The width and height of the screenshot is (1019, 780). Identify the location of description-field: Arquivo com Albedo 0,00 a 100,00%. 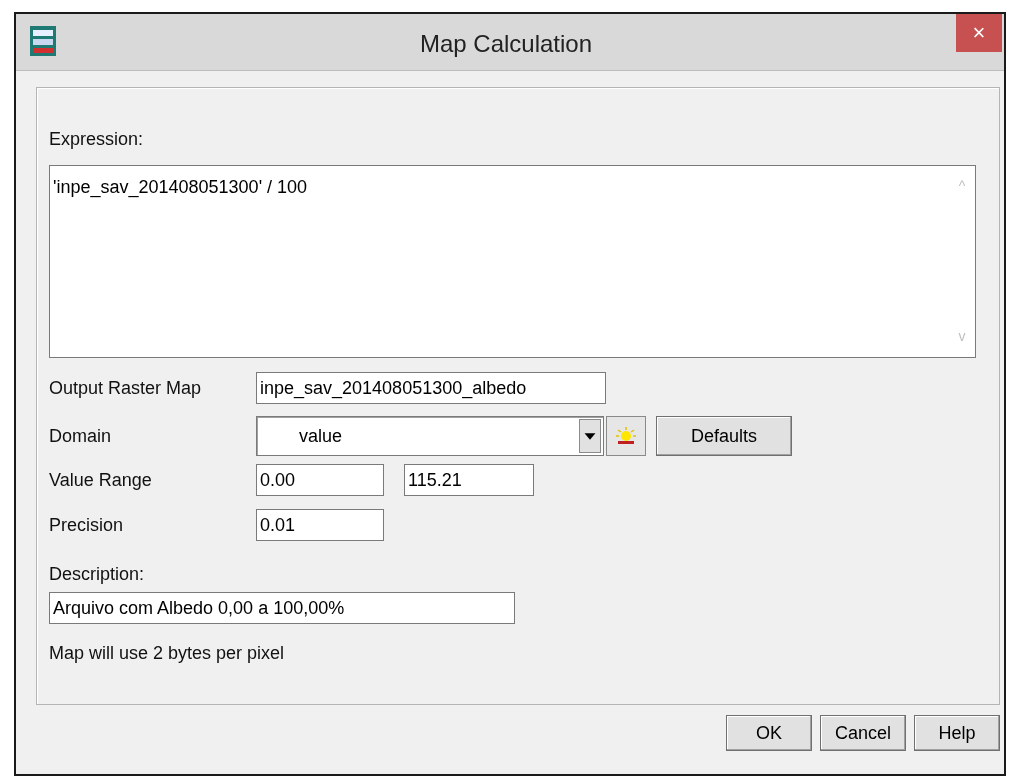
(282, 608).